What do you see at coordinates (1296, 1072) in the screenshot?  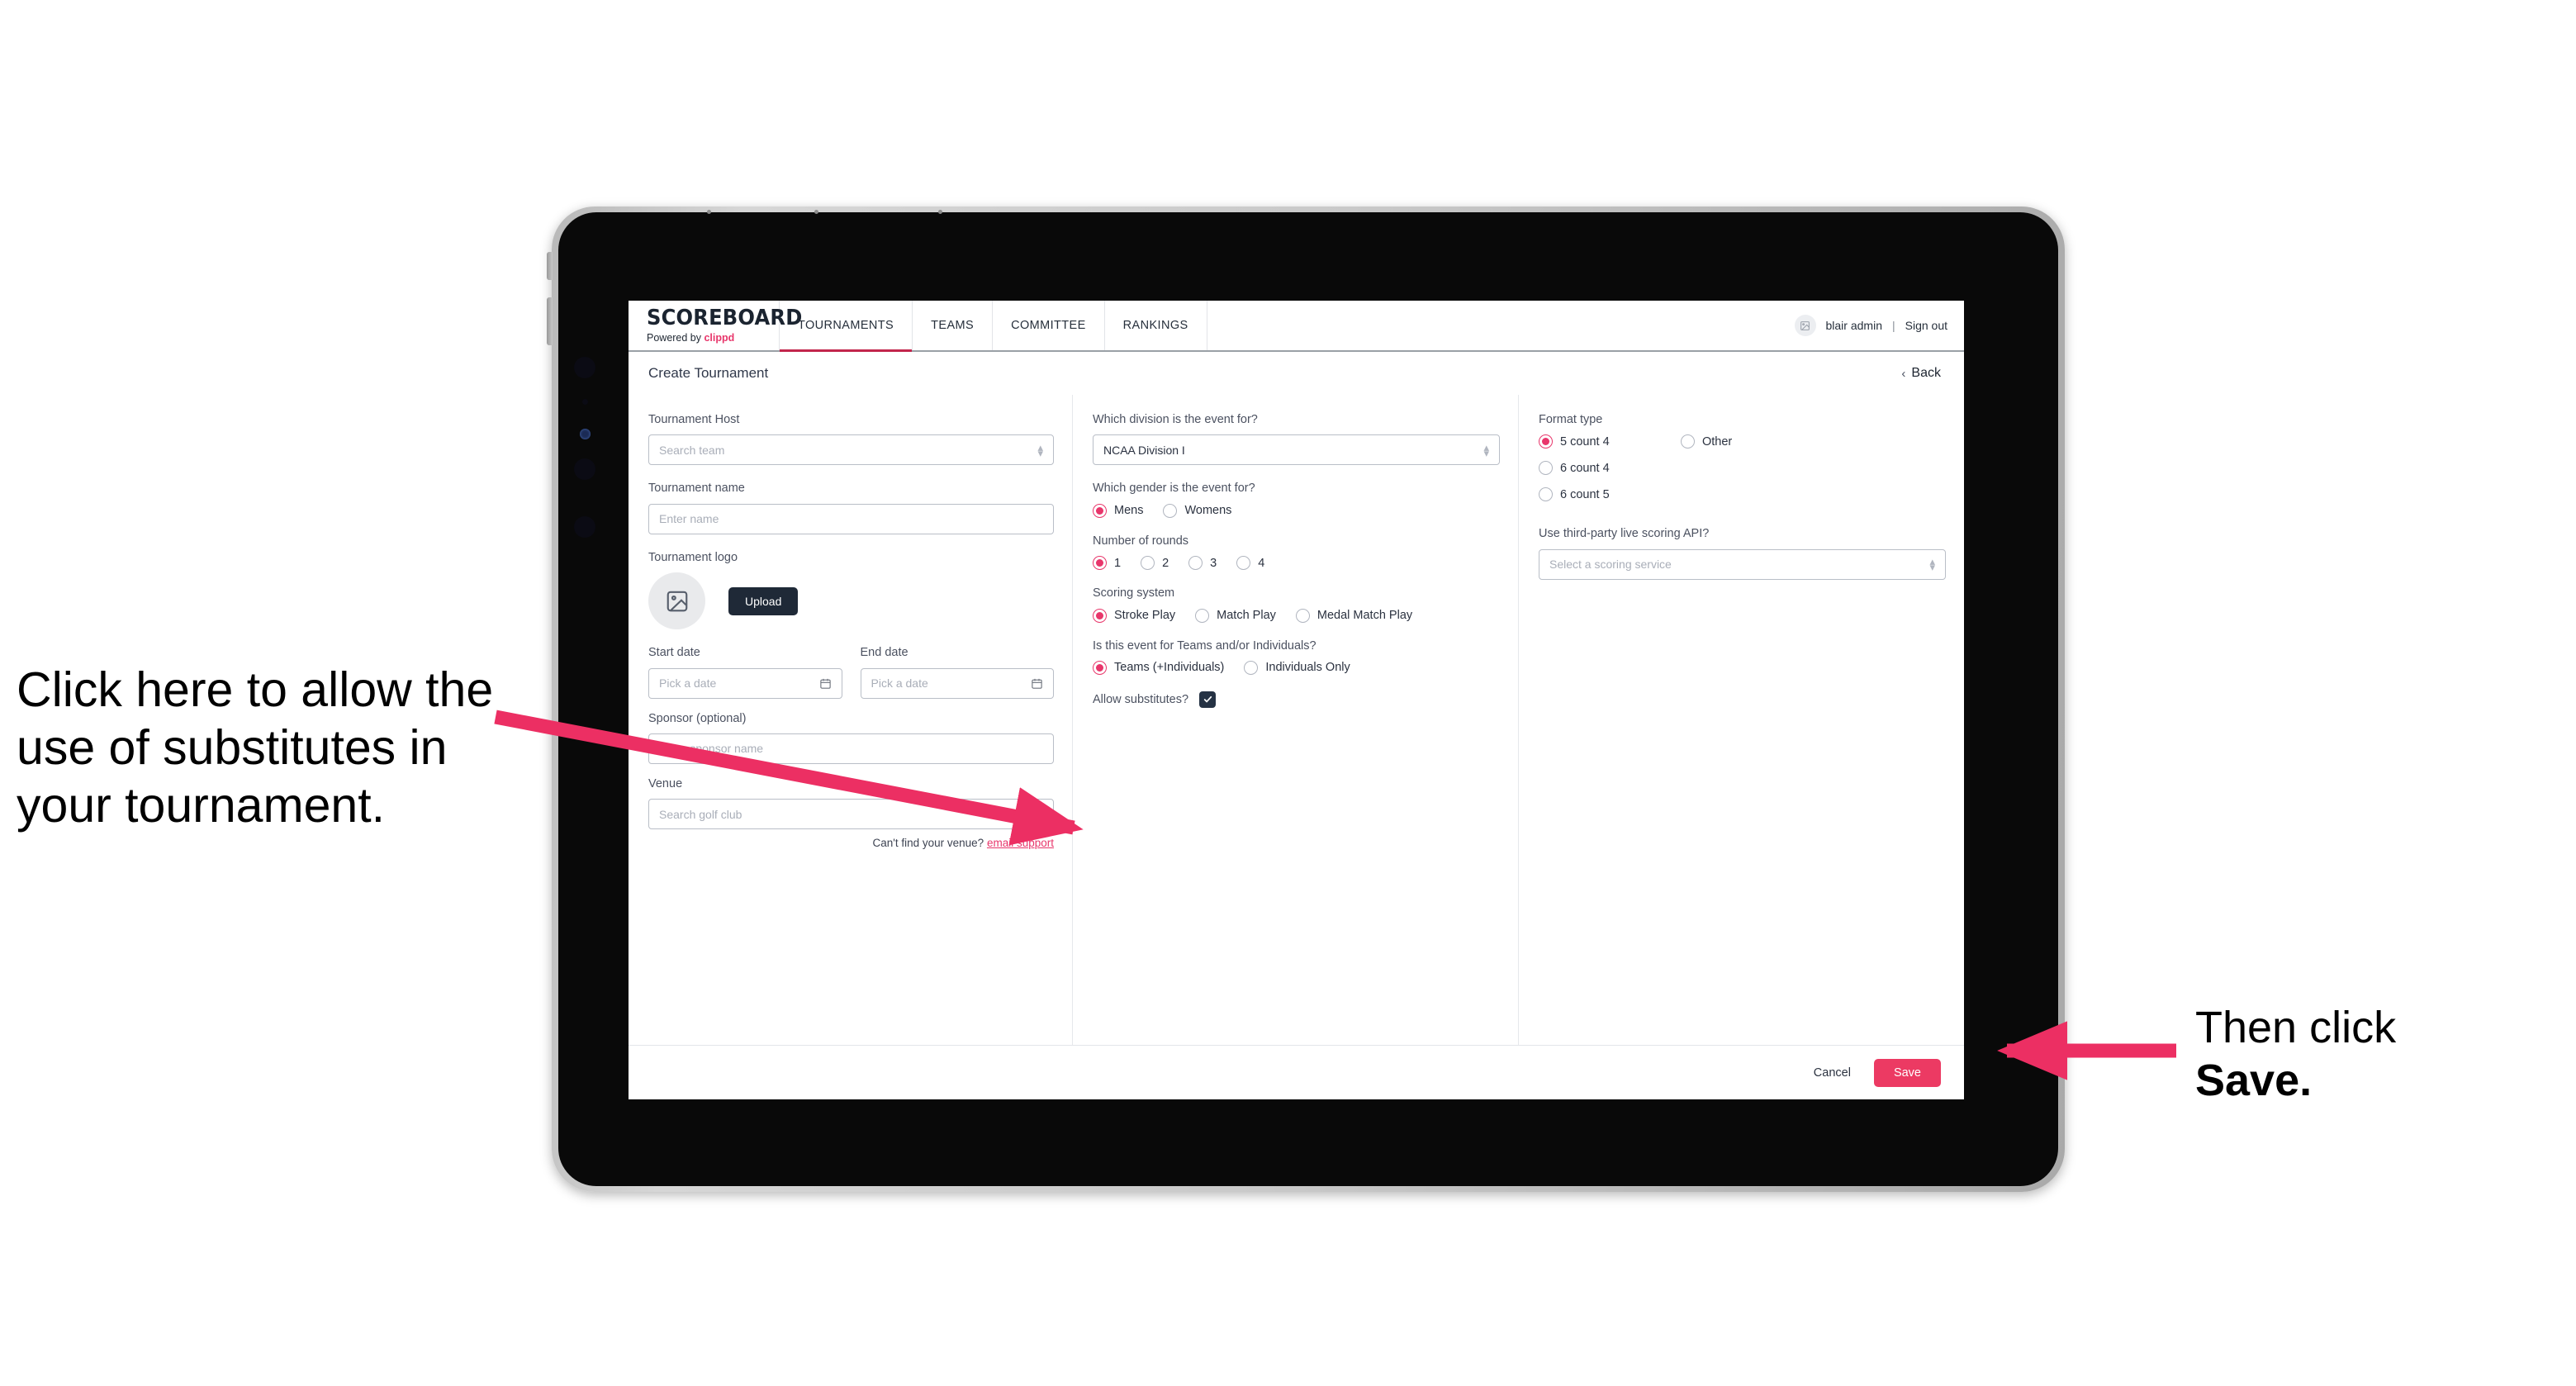 I see `form-footer: Cancel Save` at bounding box center [1296, 1072].